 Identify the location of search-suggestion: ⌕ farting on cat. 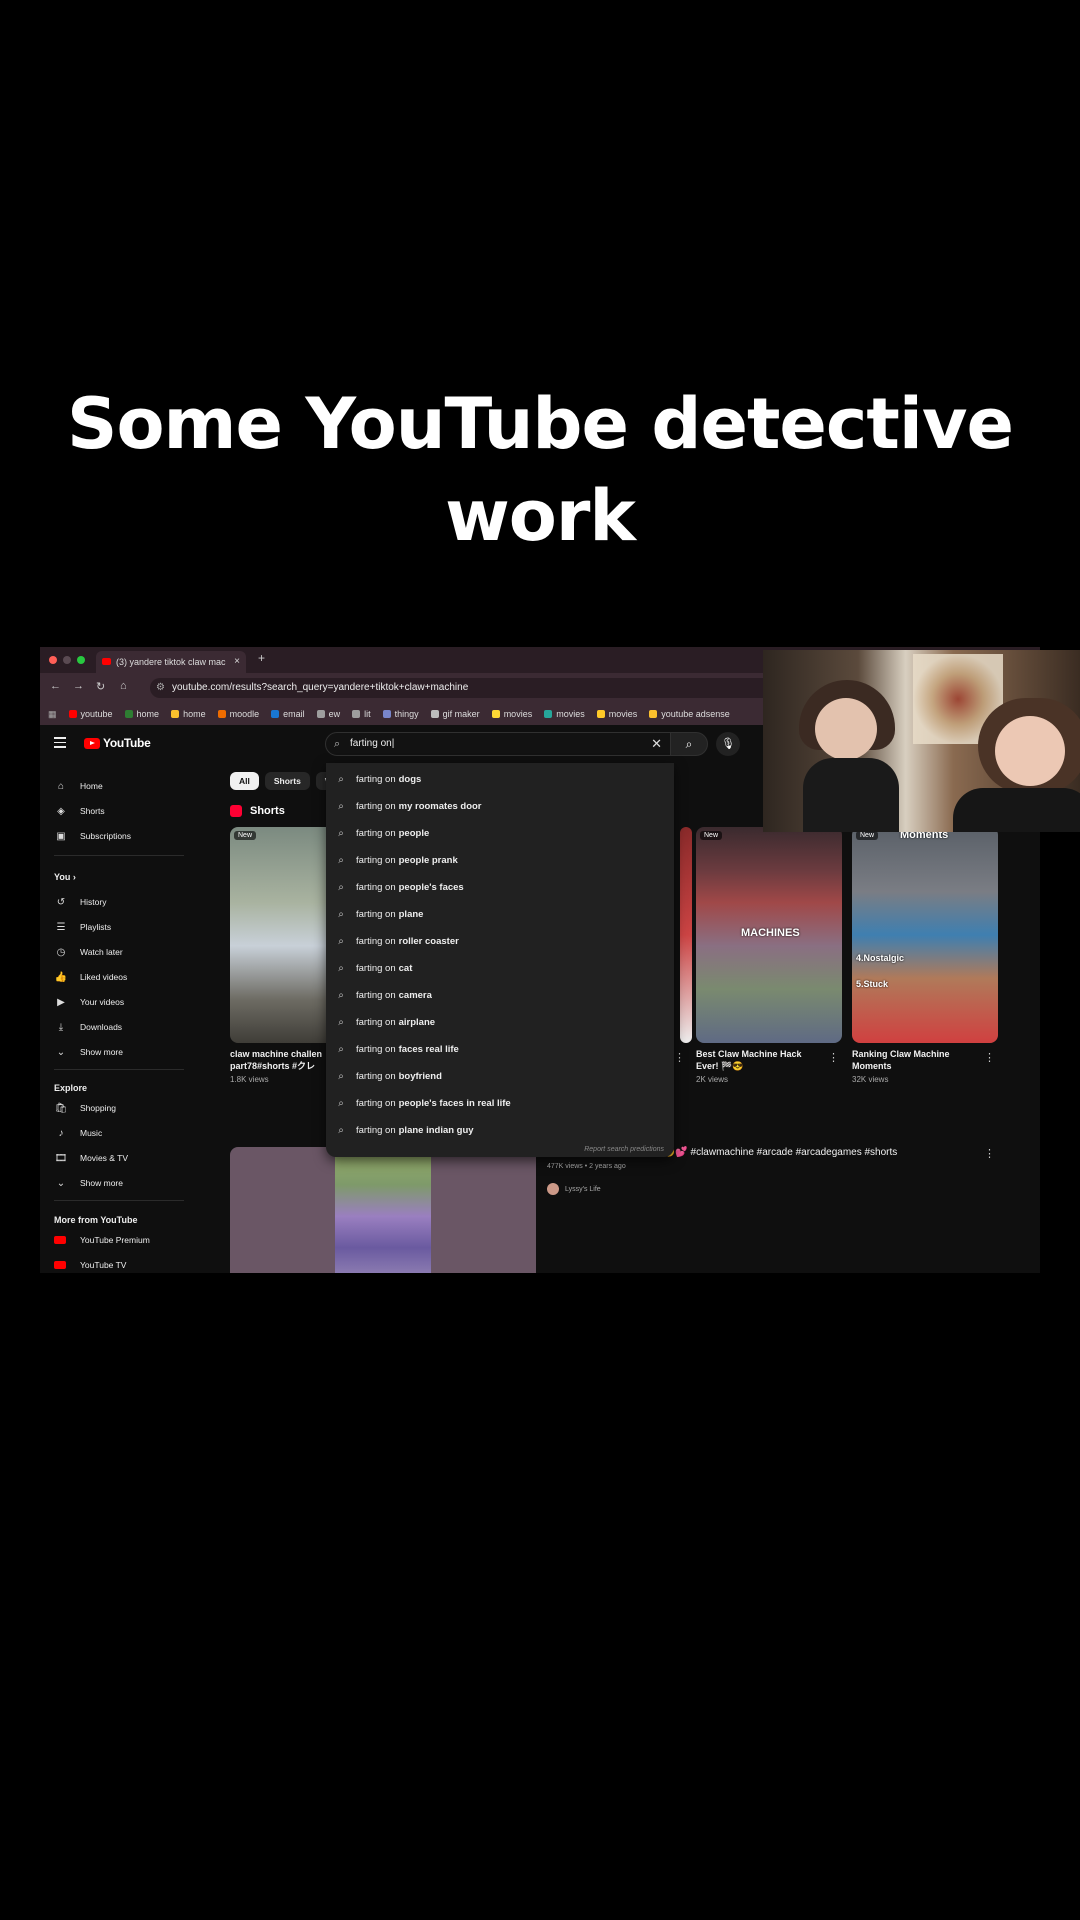
(500, 968).